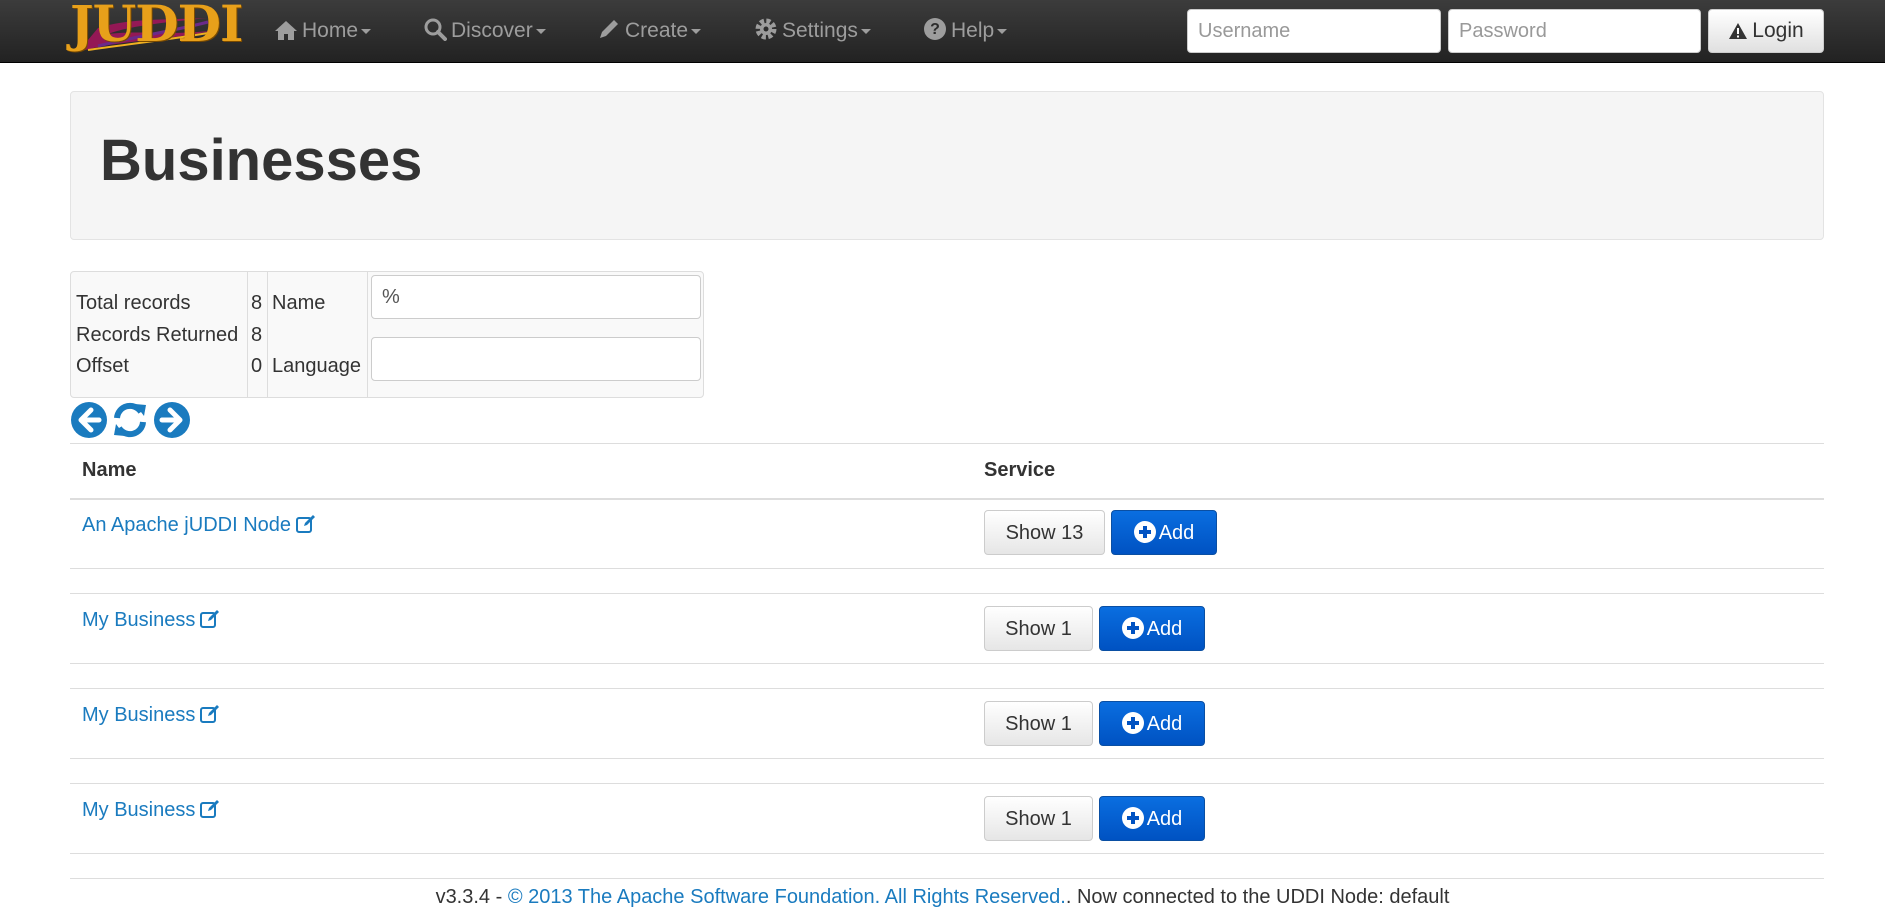 This screenshot has width=1885, height=909. Describe the element at coordinates (973, 30) in the screenshot. I see `nav-help-label: Help` at that location.